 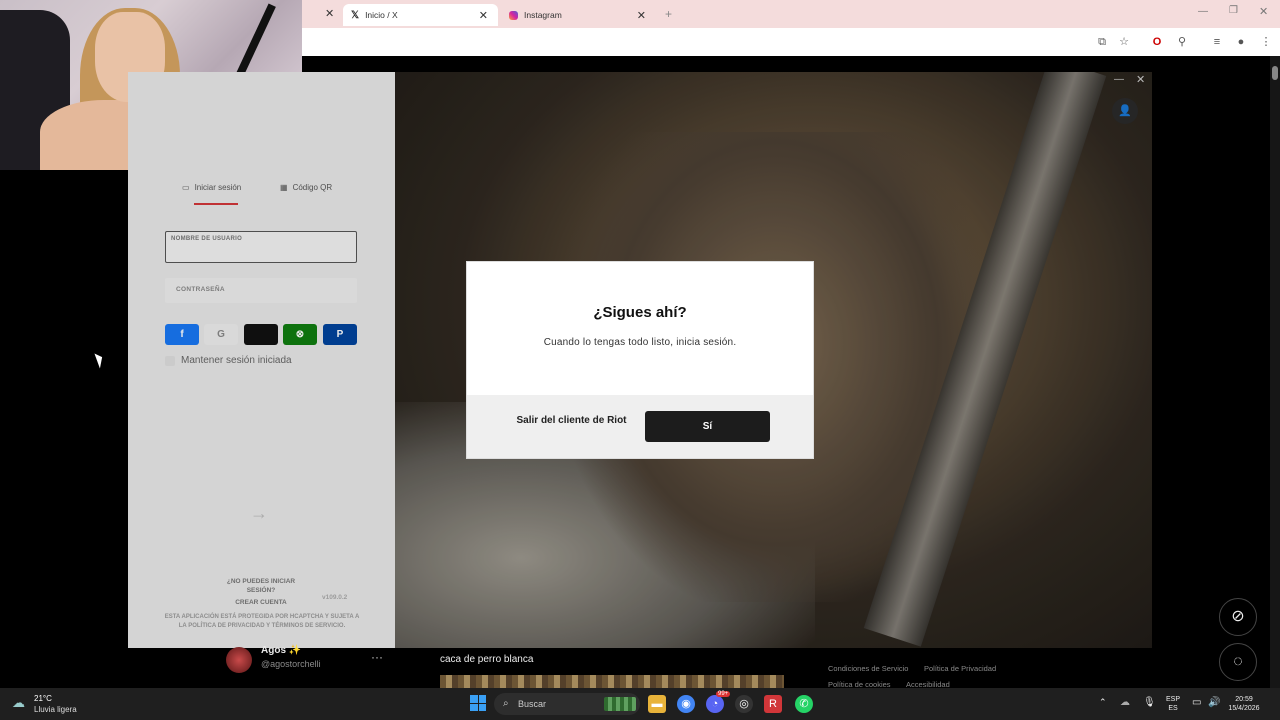 What do you see at coordinates (1233, 10) in the screenshot?
I see `maximize-window-icon: ❐` at bounding box center [1233, 10].